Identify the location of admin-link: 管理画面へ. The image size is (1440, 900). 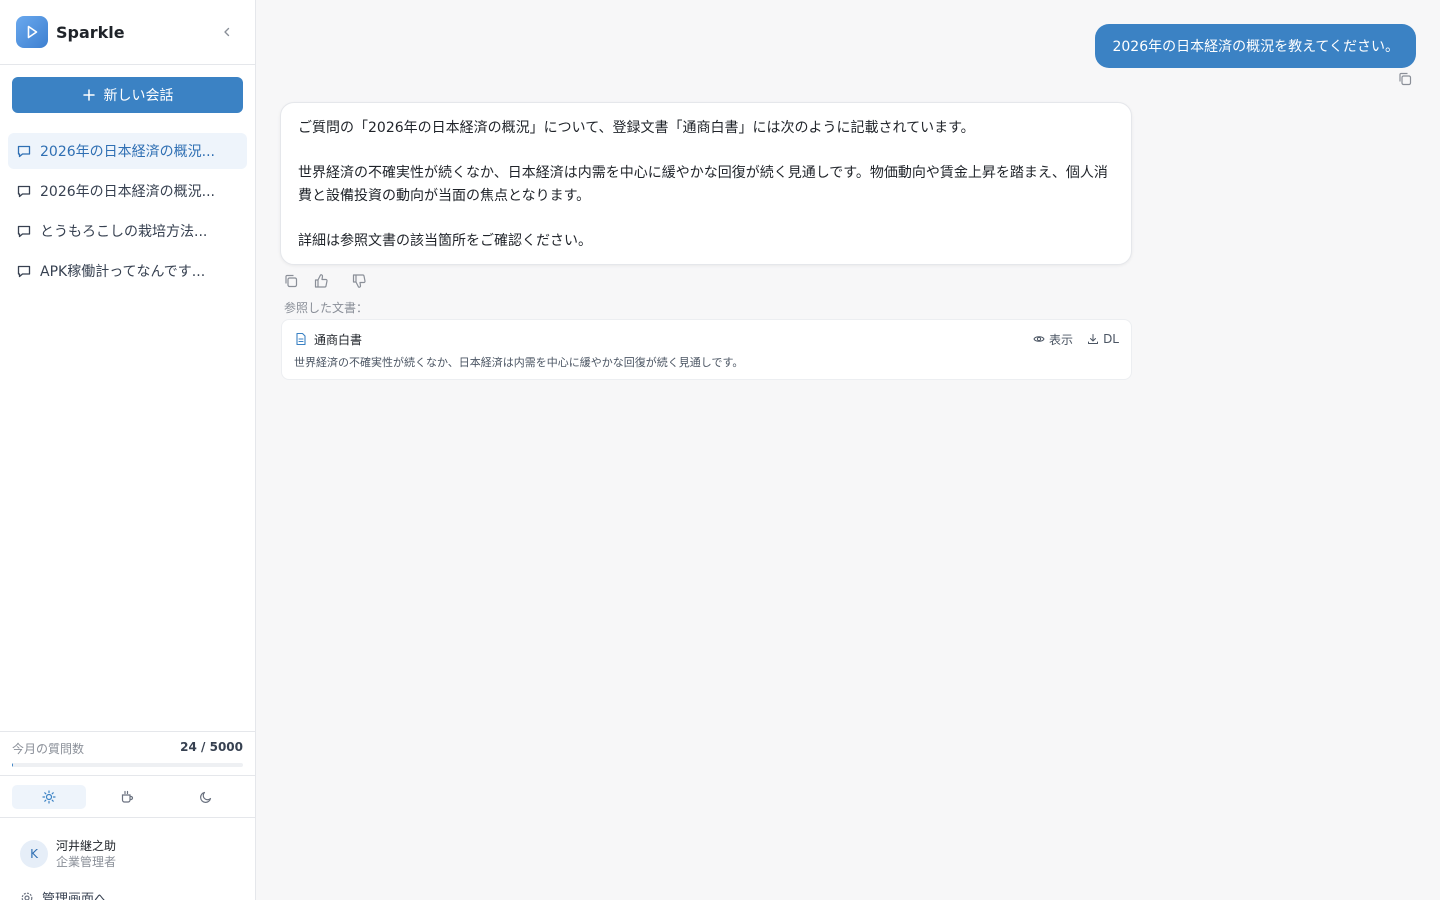
(63, 894).